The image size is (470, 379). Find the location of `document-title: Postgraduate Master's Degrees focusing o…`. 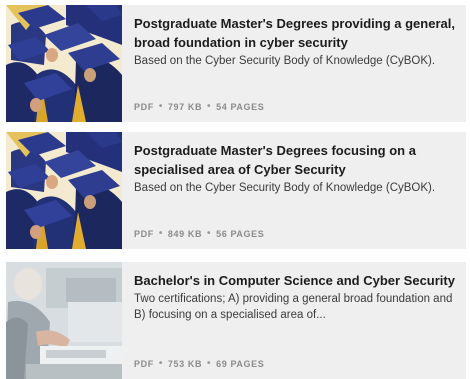

document-title: Postgraduate Master's Degrees focusing o… is located at coordinates (295, 160).